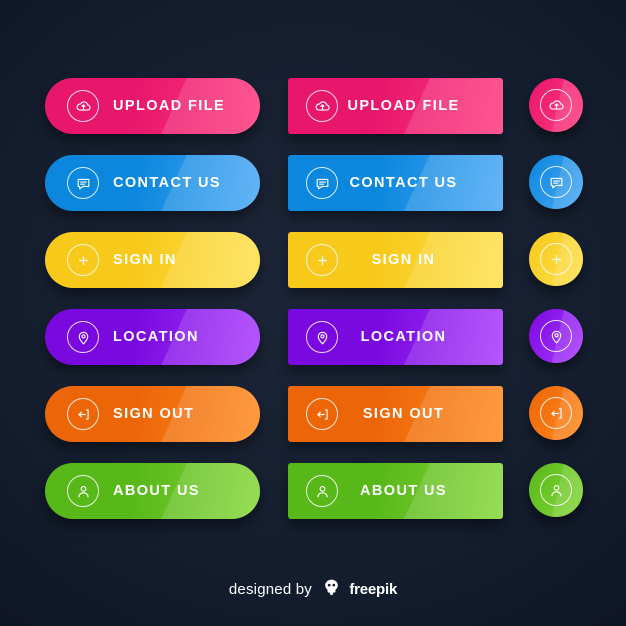  I want to click on circle-button-map-pin, so click(556, 336).